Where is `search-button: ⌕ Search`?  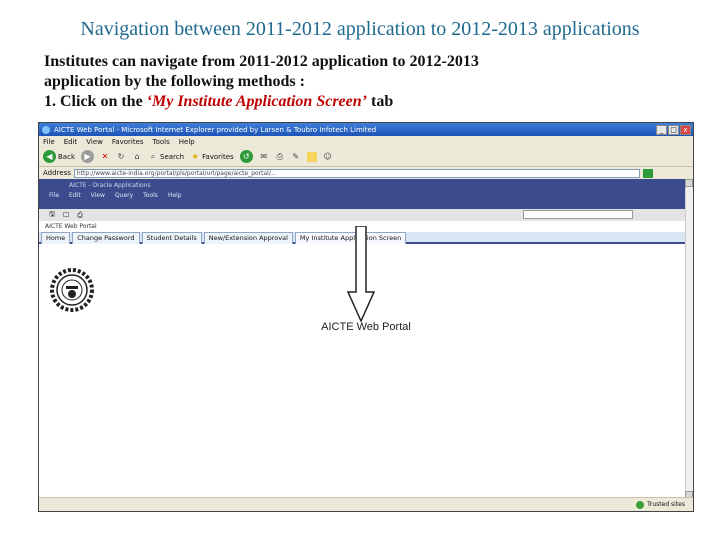 search-button: ⌕ Search is located at coordinates (166, 157).